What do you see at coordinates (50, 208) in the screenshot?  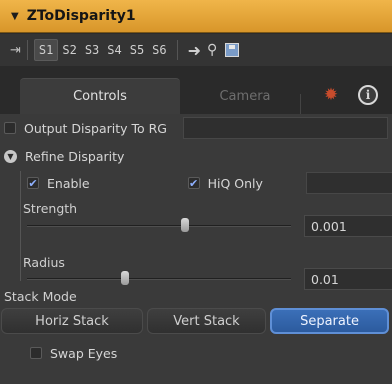 I see `strength-label: Strength` at bounding box center [50, 208].